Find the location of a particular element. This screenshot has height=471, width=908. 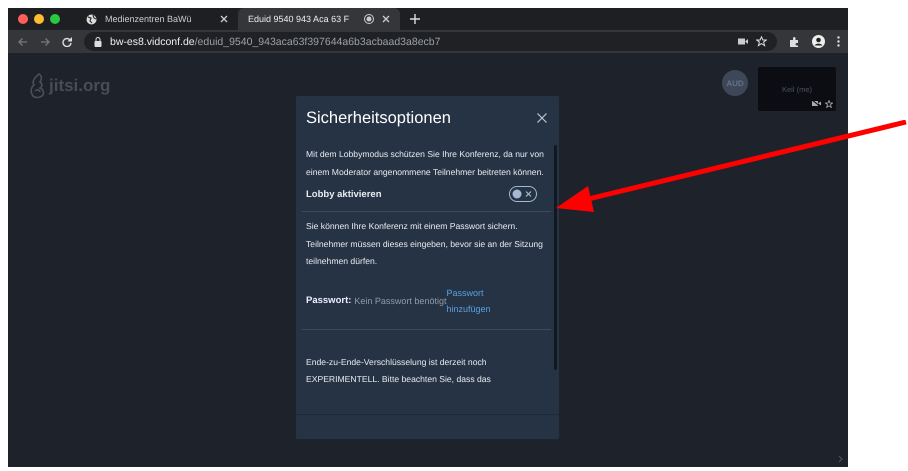

camera-off-icon is located at coordinates (816, 104).